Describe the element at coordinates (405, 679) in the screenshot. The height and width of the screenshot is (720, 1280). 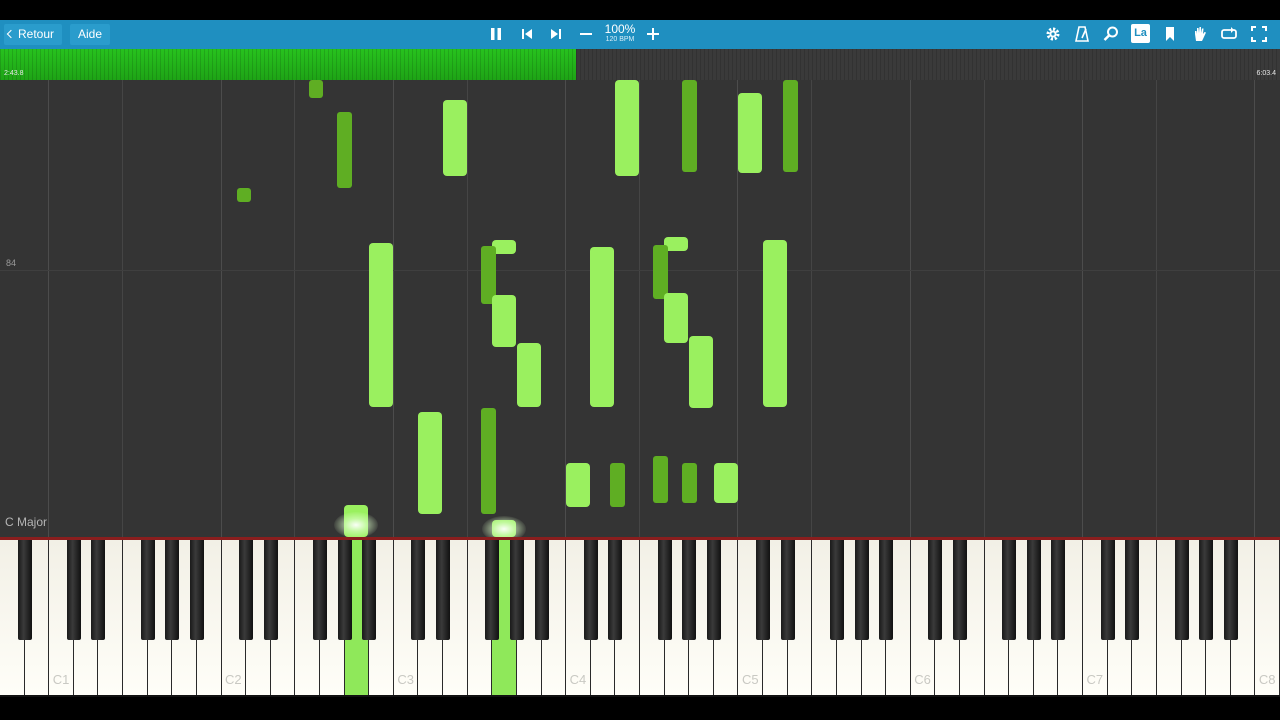
I see `octave-label: C3` at that location.